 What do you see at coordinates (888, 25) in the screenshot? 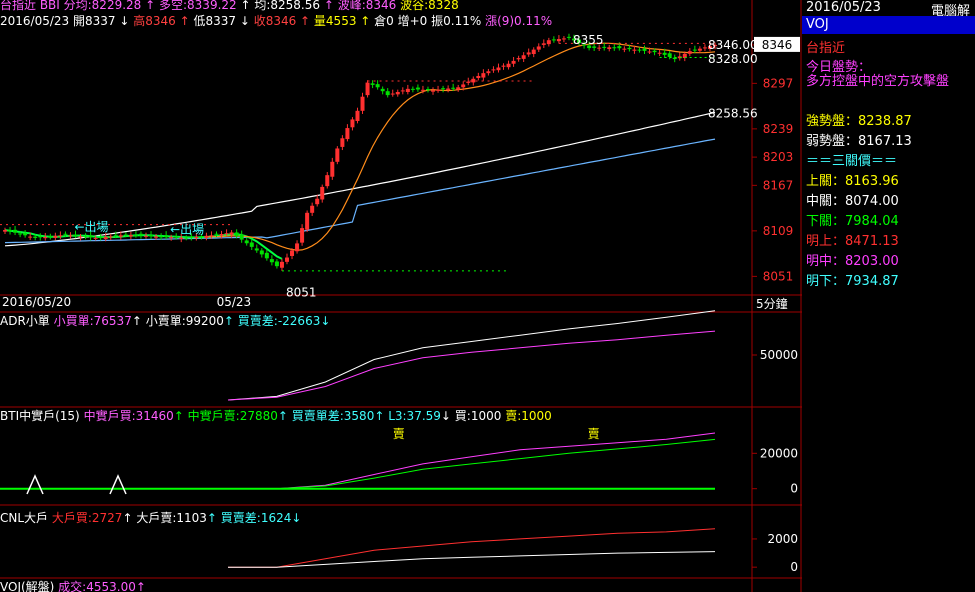
I see `sidebar-code-bar: VOJ` at bounding box center [888, 25].